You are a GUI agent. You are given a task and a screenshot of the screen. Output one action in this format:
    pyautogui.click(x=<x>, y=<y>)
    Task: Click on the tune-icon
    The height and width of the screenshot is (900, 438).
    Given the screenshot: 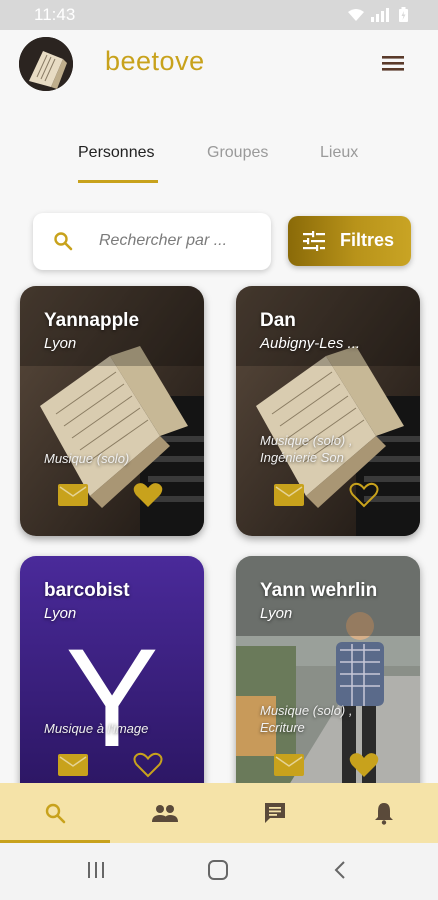 What is the action you would take?
    pyautogui.click(x=314, y=241)
    